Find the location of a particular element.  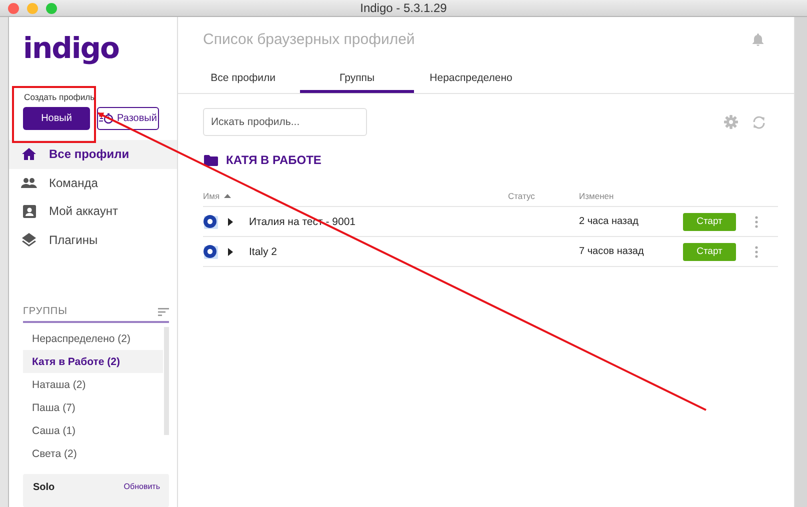

layers-icon is located at coordinates (29, 239).